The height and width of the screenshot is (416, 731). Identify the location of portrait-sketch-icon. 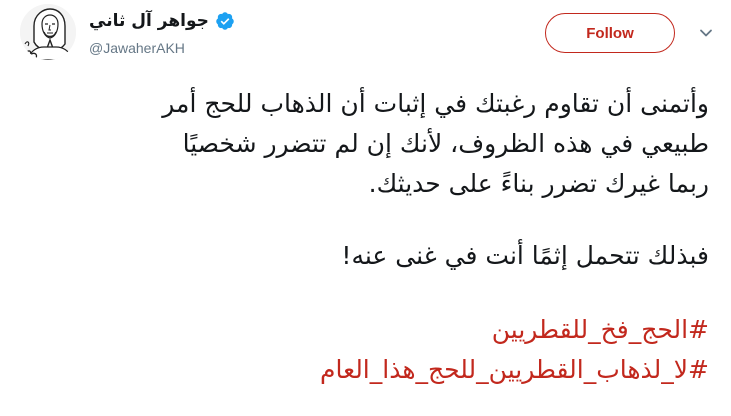
(48, 32).